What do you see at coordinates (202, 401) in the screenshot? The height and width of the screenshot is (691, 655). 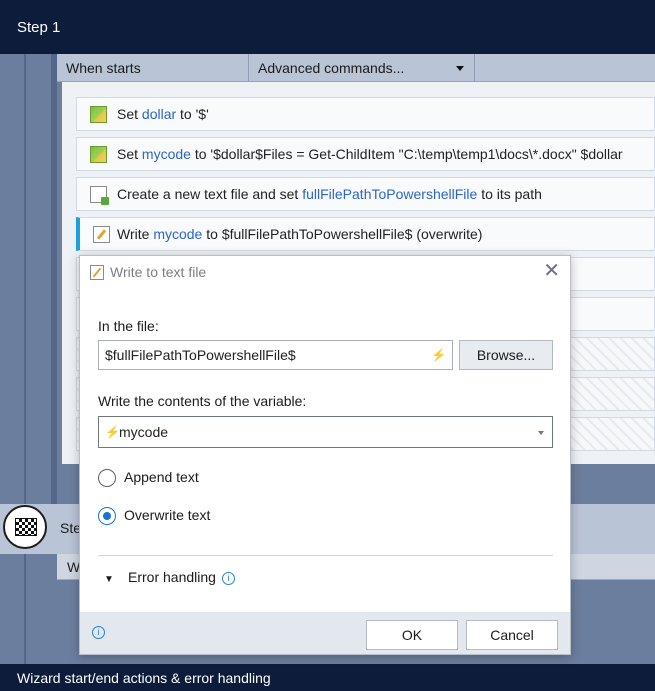 I see `contents-label: Write the contents of the variable:` at bounding box center [202, 401].